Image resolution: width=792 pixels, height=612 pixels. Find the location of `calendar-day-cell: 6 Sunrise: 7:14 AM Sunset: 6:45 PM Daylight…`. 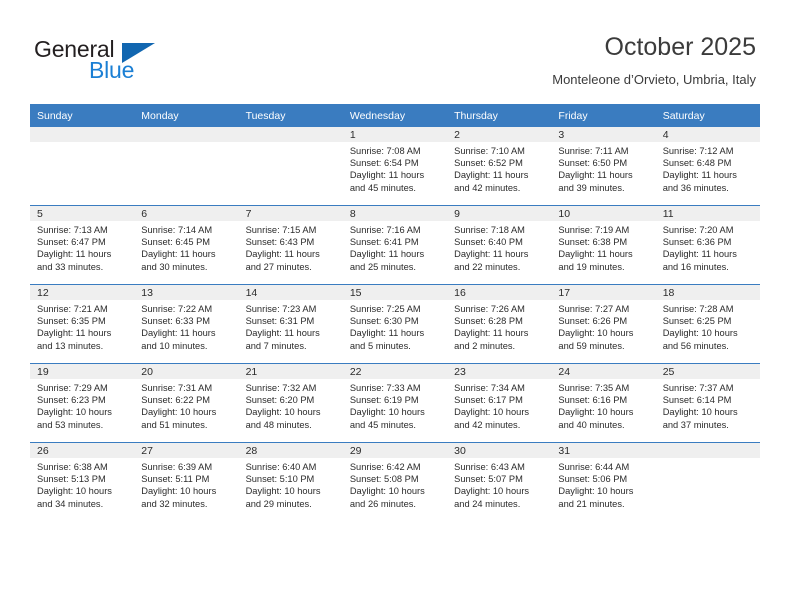

calendar-day-cell: 6 Sunrise: 7:14 AM Sunset: 6:45 PM Daylight… is located at coordinates (186, 245).